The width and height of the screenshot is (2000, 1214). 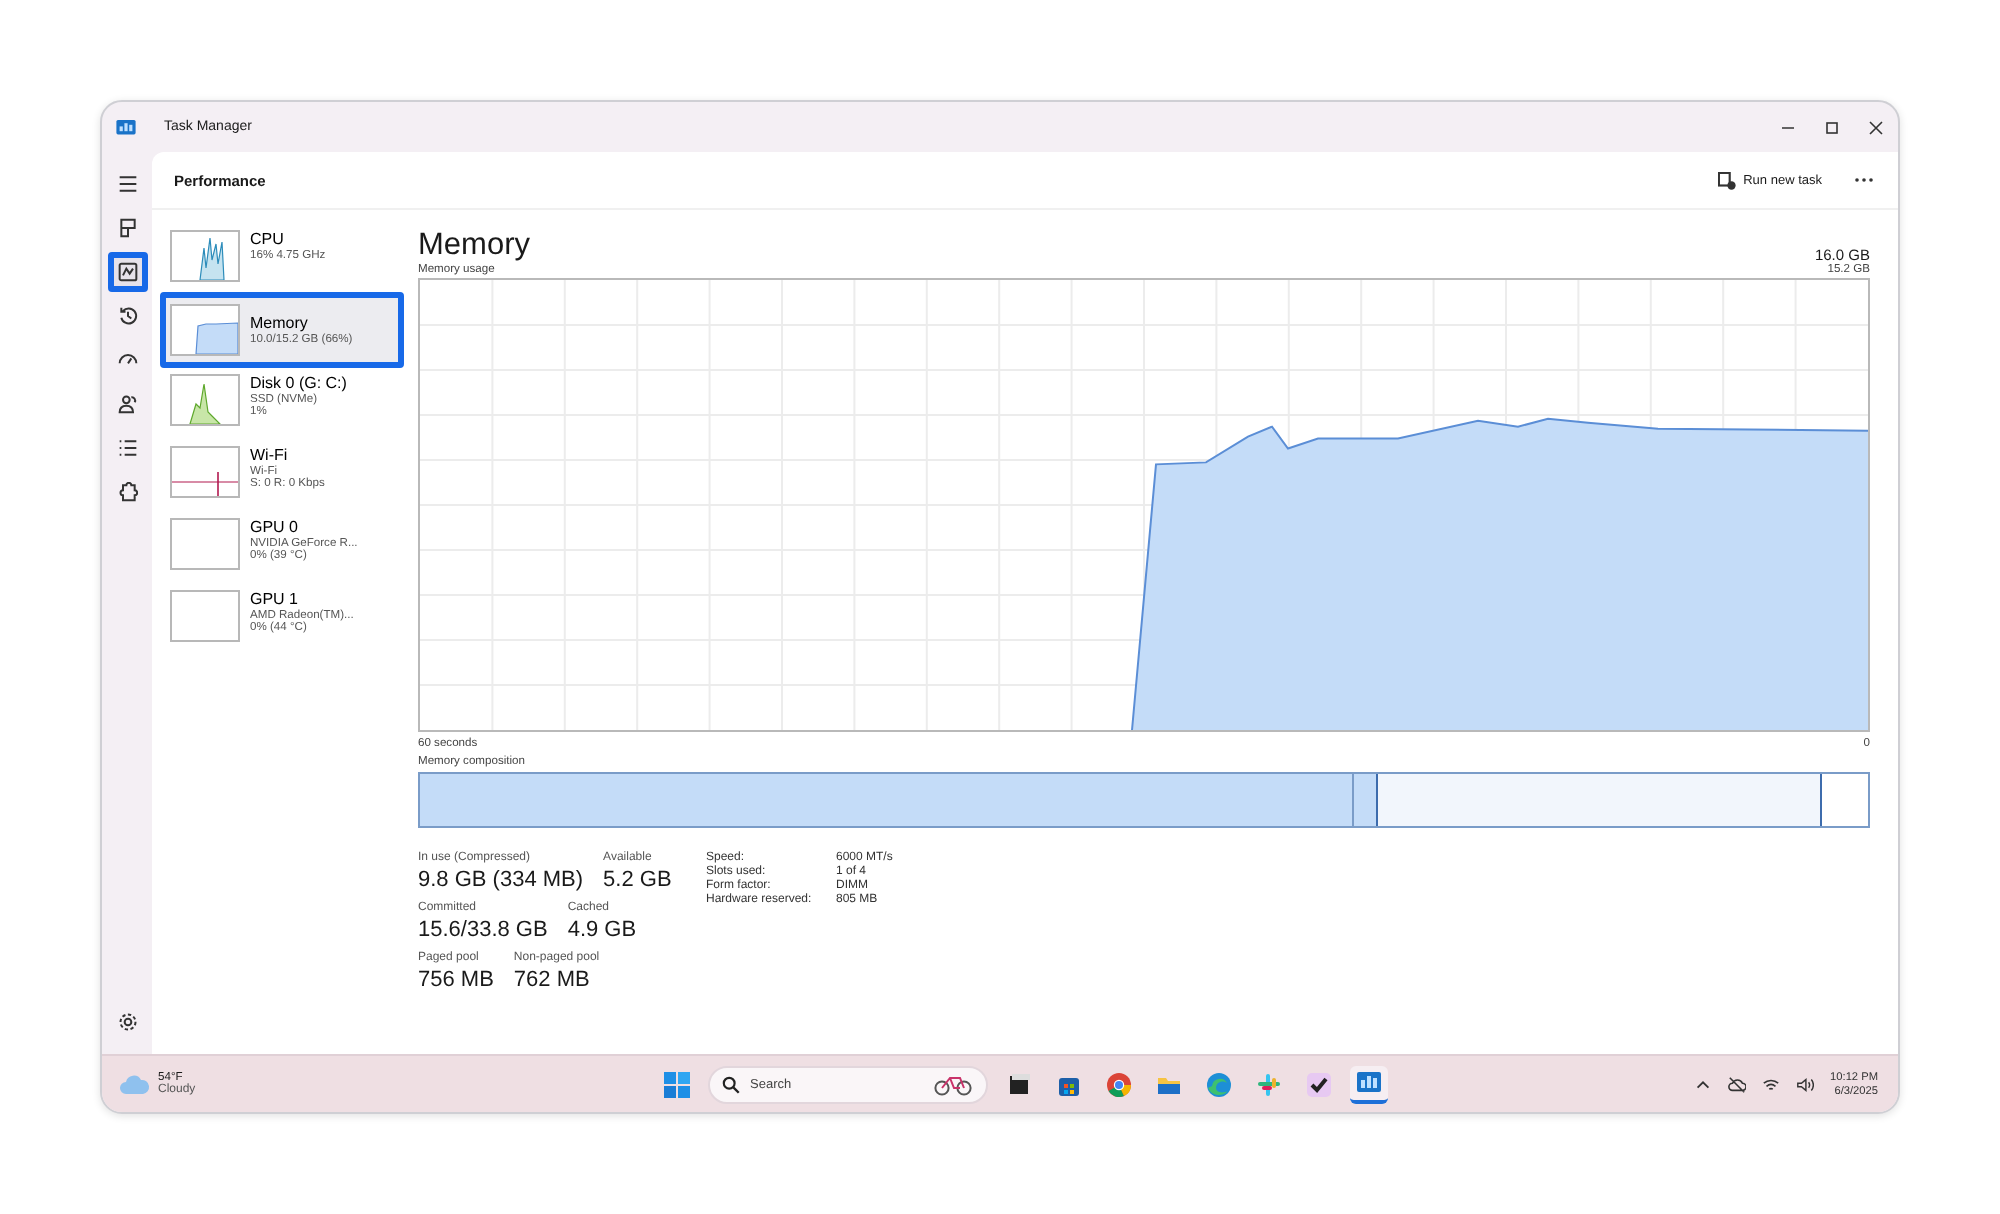 What do you see at coordinates (127, 492) in the screenshot?
I see `puzzle-icon` at bounding box center [127, 492].